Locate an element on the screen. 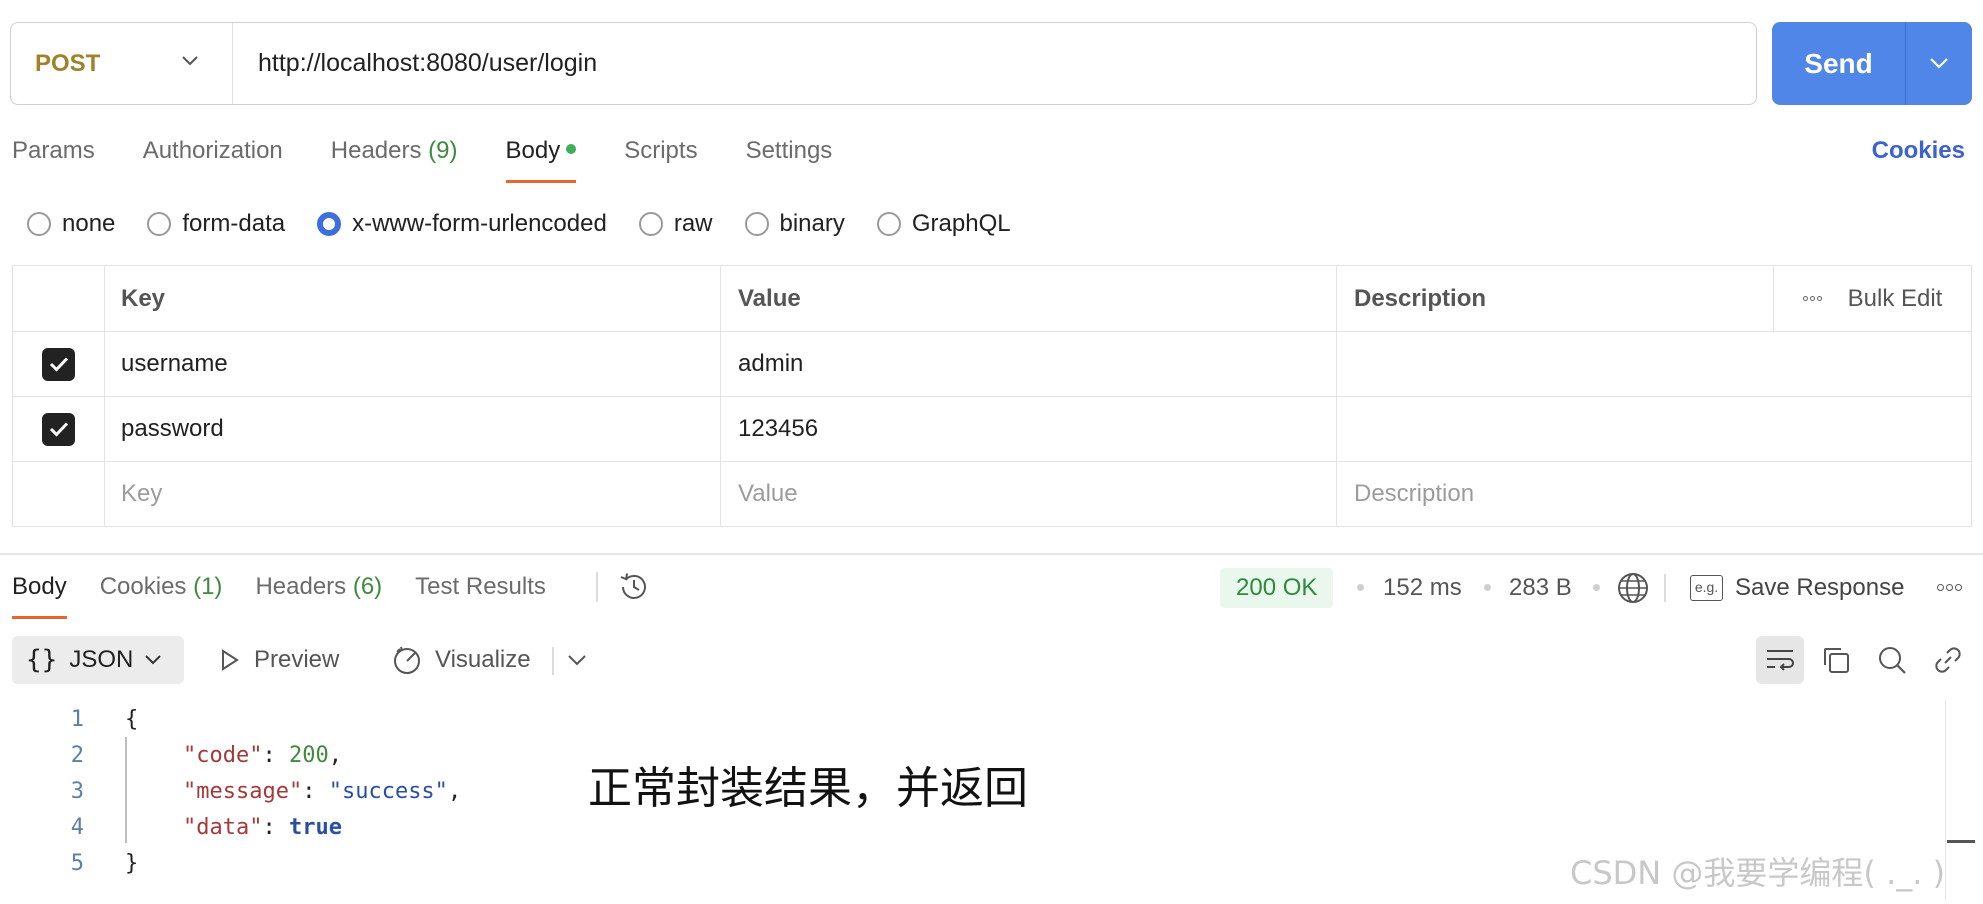  response-tab-body: Body is located at coordinates (39, 594).